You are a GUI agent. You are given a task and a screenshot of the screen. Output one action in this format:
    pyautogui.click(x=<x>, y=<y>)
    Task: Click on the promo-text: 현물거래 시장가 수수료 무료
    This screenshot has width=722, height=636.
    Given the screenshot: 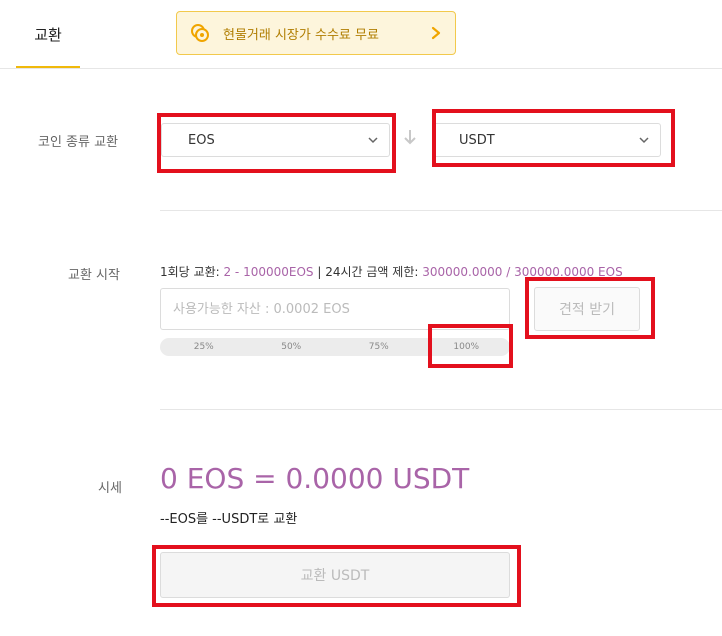 What is the action you would take?
    pyautogui.click(x=301, y=35)
    